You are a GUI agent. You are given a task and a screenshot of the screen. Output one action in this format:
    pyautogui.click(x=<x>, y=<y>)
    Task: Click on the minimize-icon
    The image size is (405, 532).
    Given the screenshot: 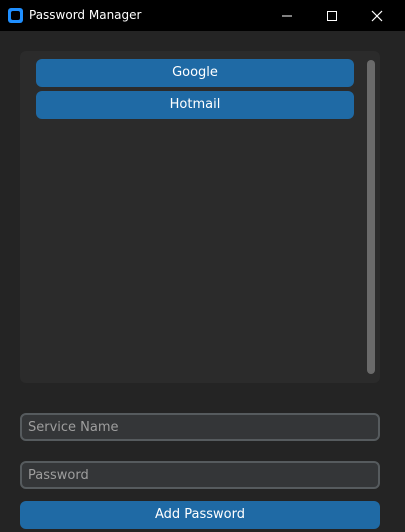 What is the action you would take?
    pyautogui.click(x=287, y=16)
    